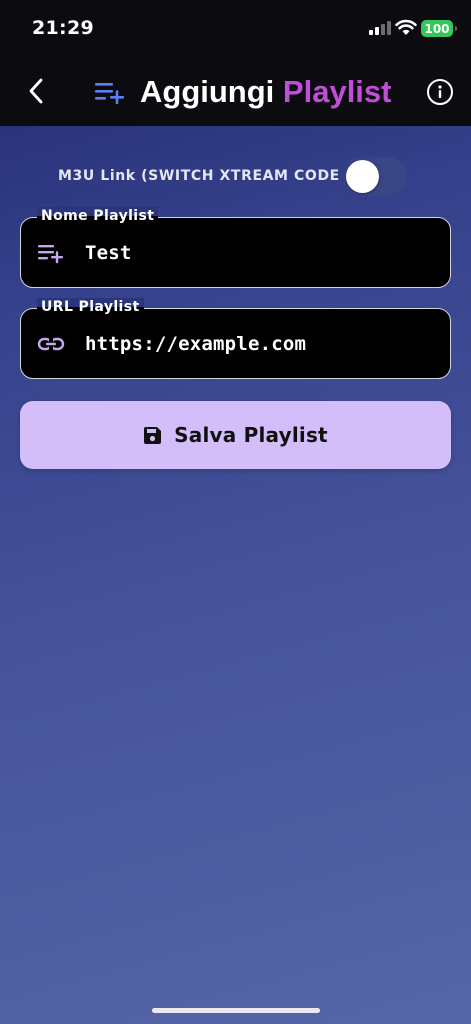 The height and width of the screenshot is (1024, 471). Describe the element at coordinates (199, 176) in the screenshot. I see `mode-switch-label: M3U Link (SWITCH XTREAM CODE` at that location.